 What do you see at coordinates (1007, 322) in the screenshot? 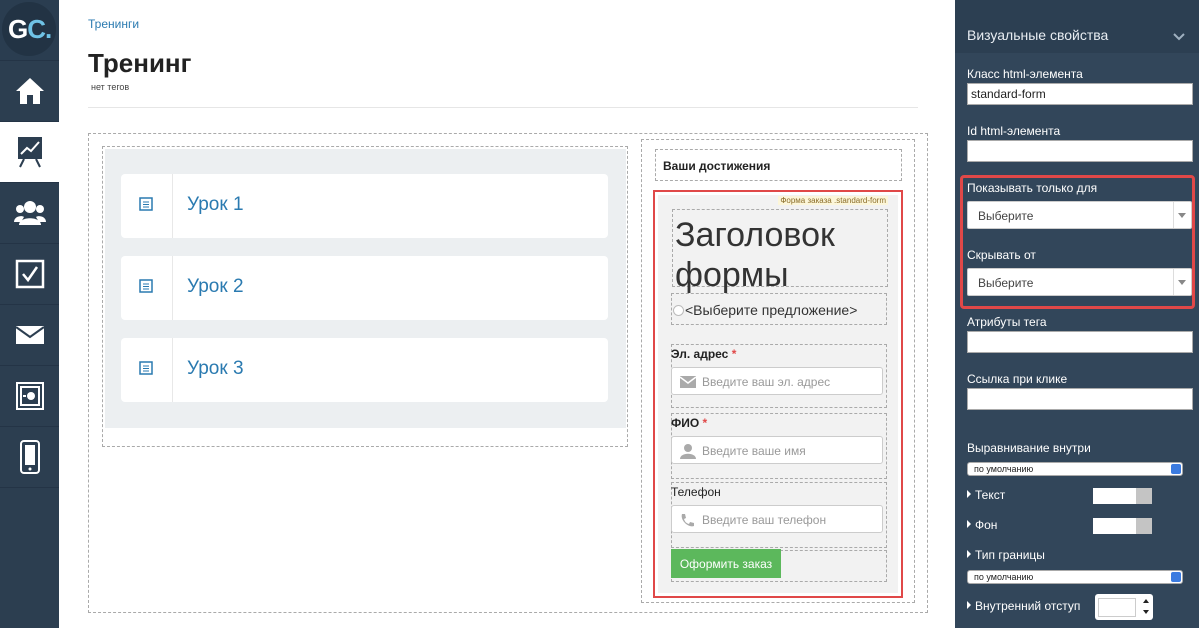
I see `attributes-label: Атрибуты тега` at bounding box center [1007, 322].